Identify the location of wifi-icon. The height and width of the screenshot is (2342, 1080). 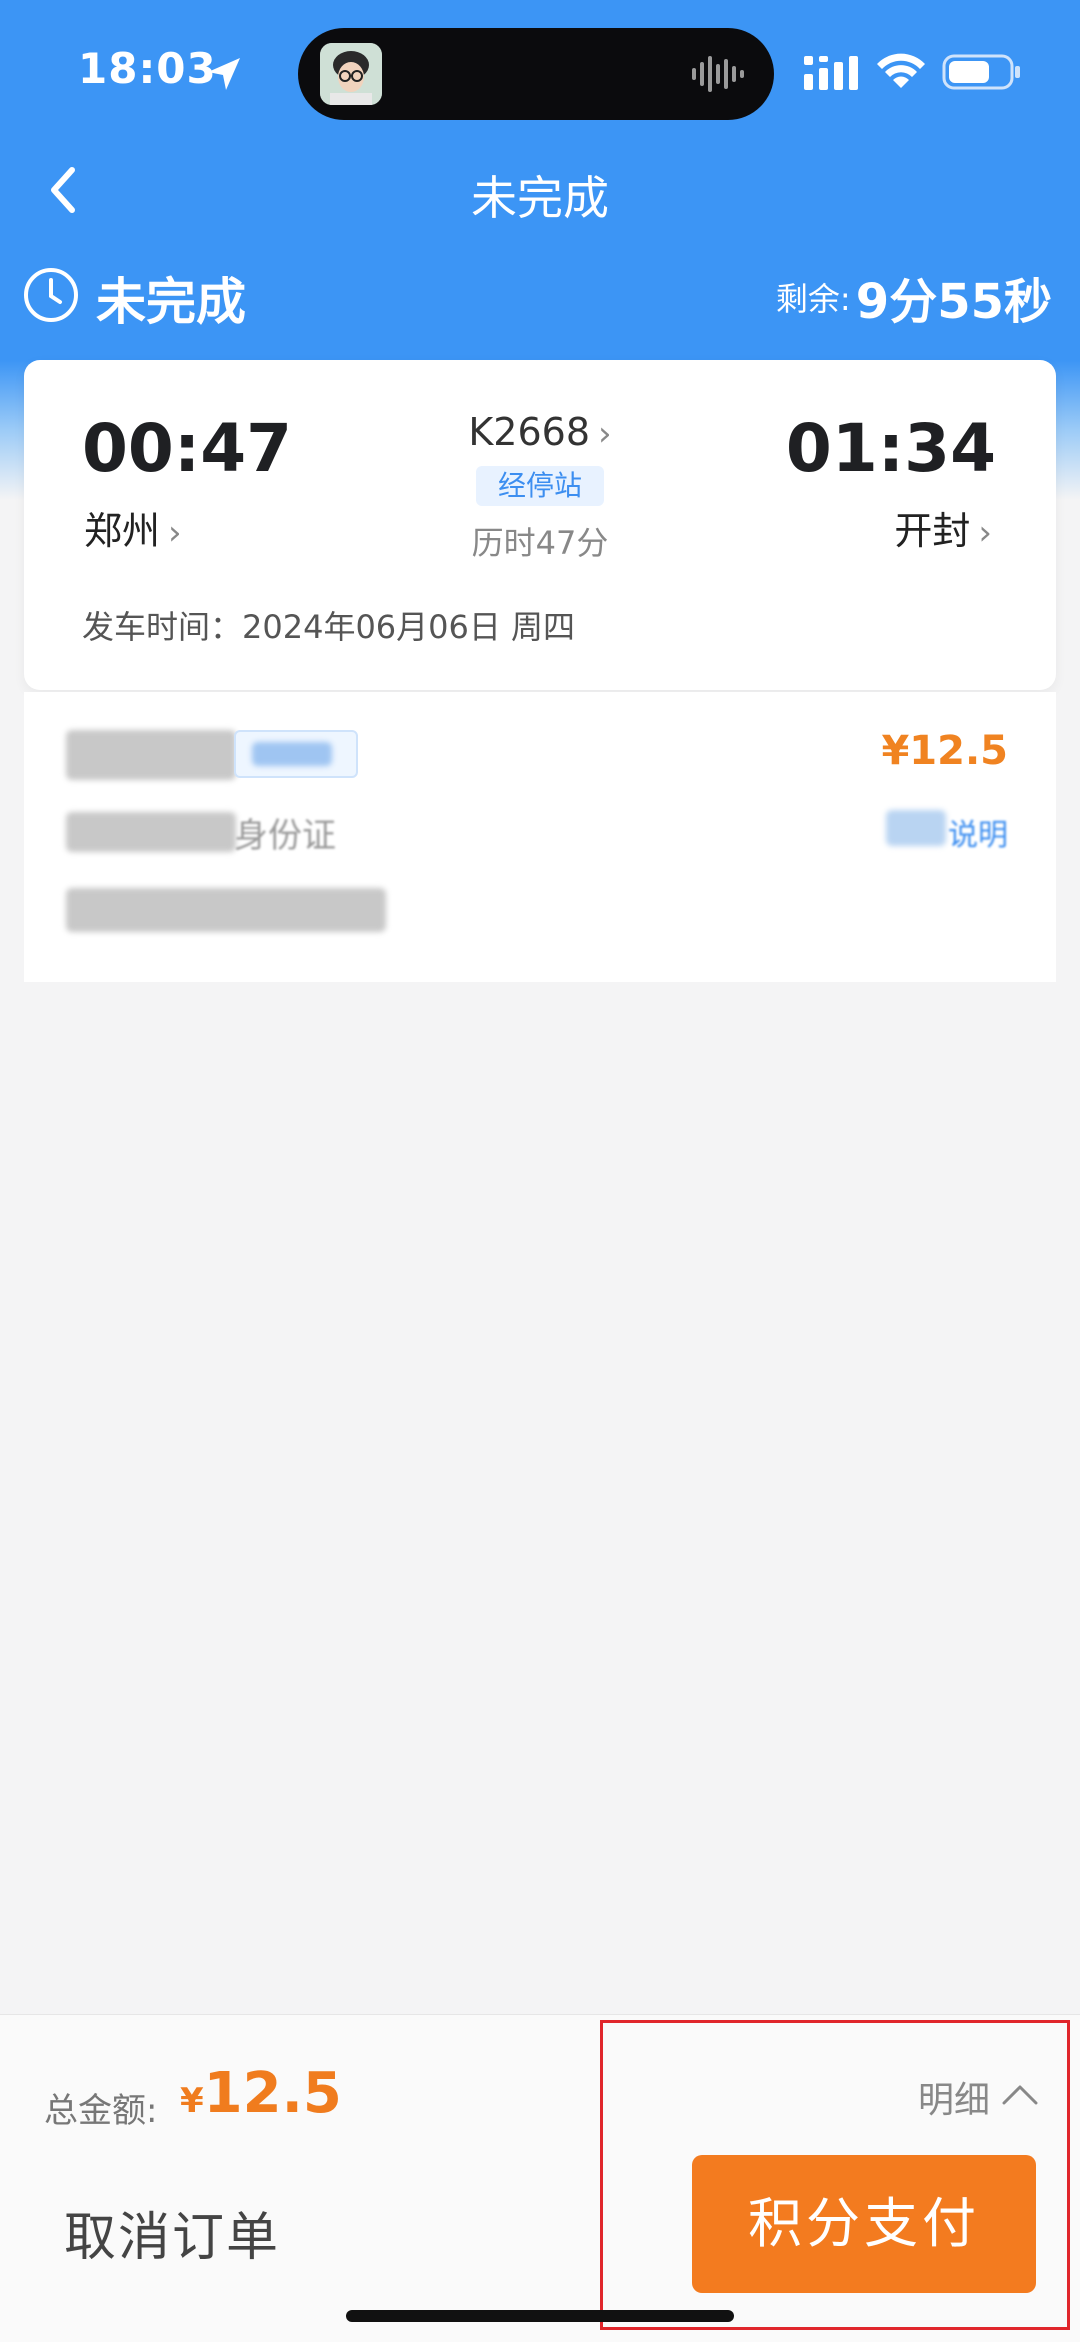
(901, 70).